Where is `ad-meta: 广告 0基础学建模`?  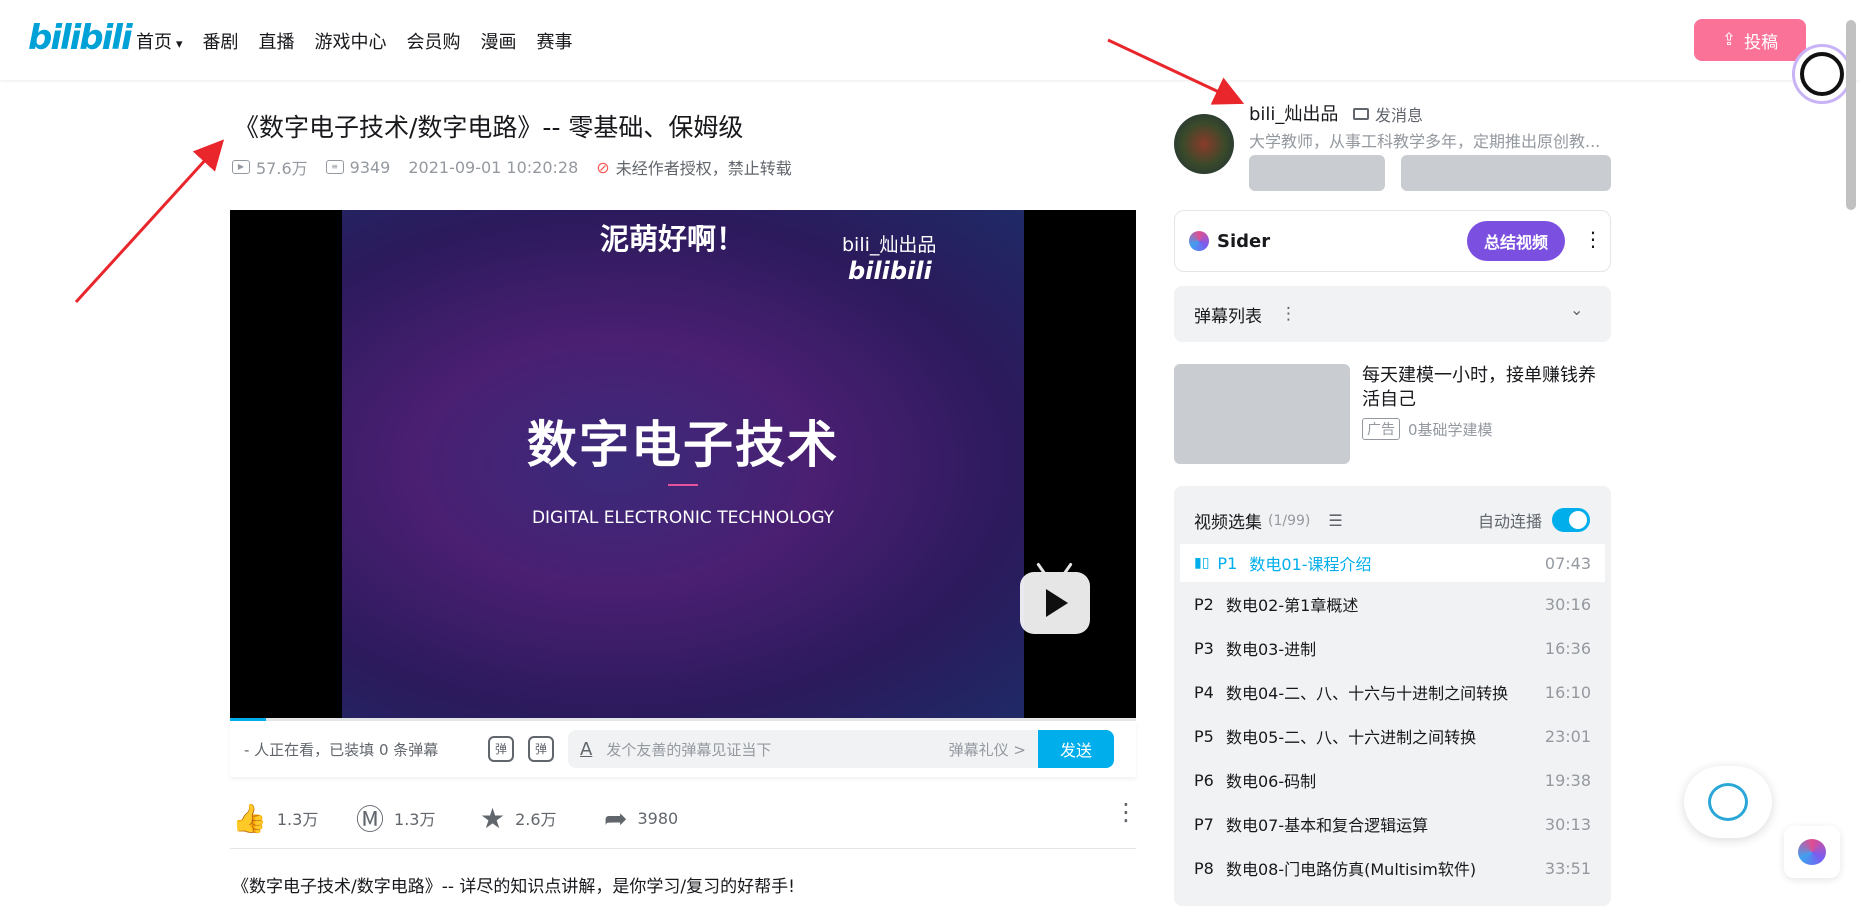 ad-meta: 广告 0基础学建模 is located at coordinates (1427, 429).